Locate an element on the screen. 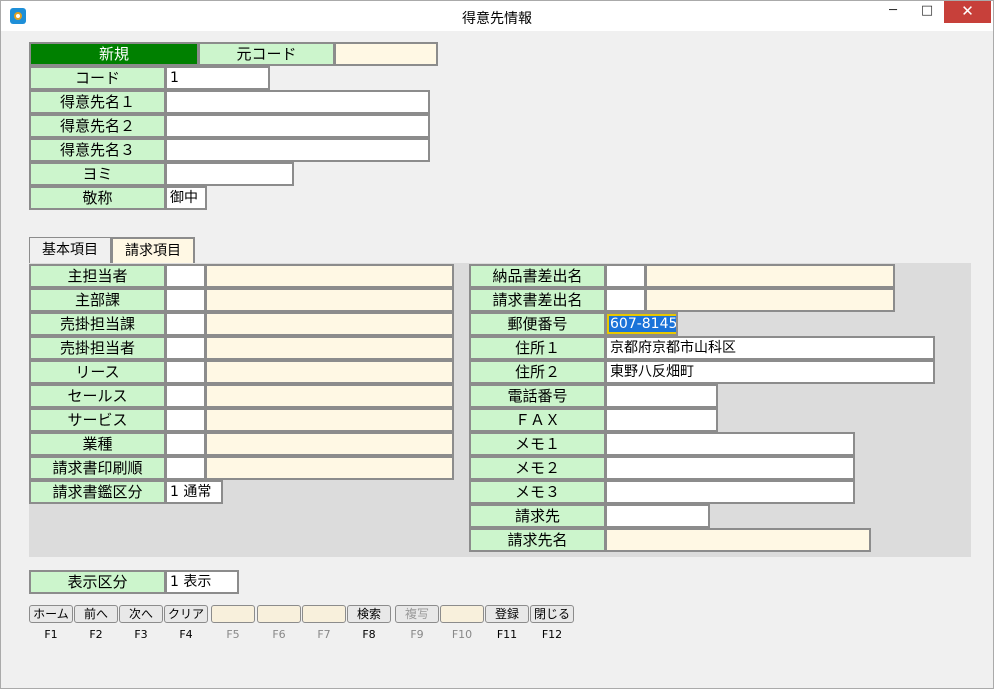 This screenshot has width=994, height=689. main-staff-label: 主担当者 is located at coordinates (97, 276).